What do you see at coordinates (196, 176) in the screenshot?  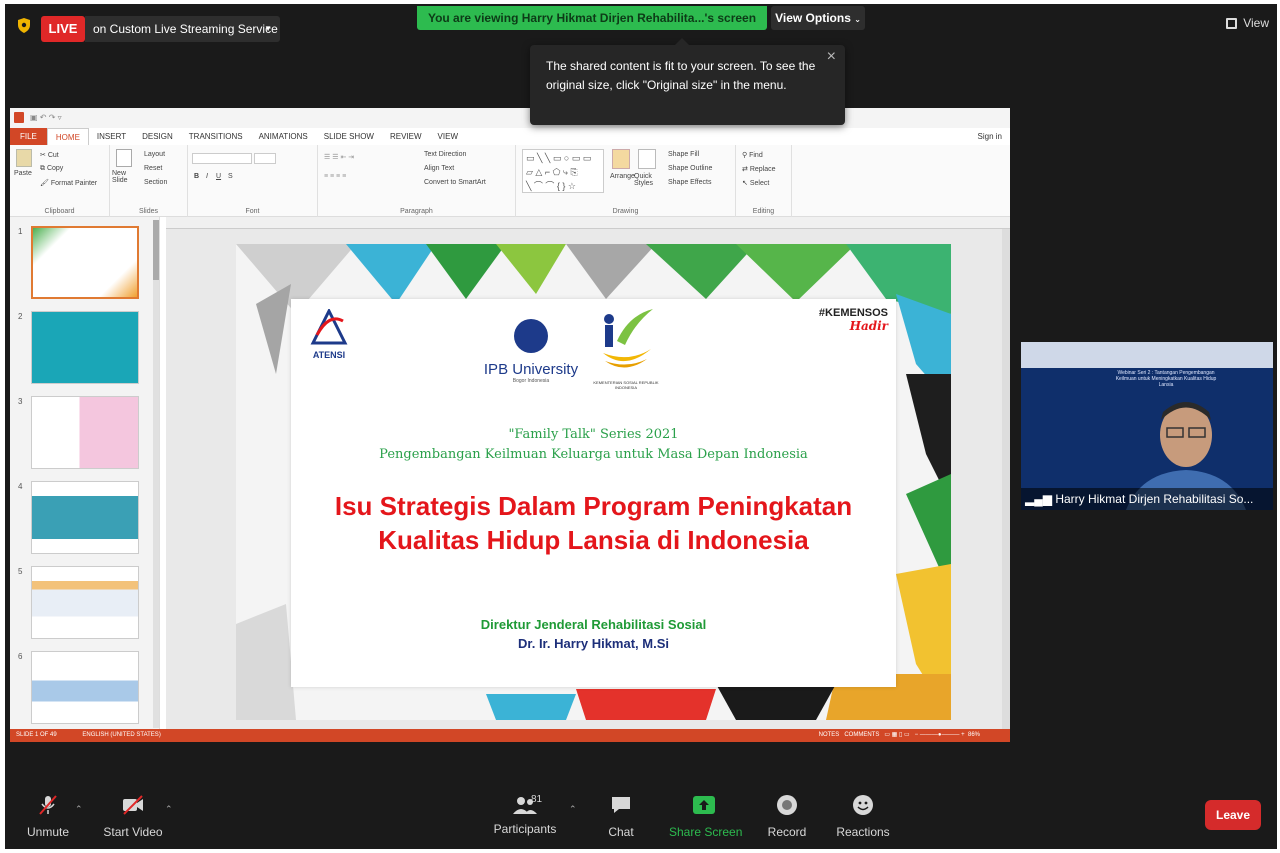 I see `bold-button: B` at bounding box center [196, 176].